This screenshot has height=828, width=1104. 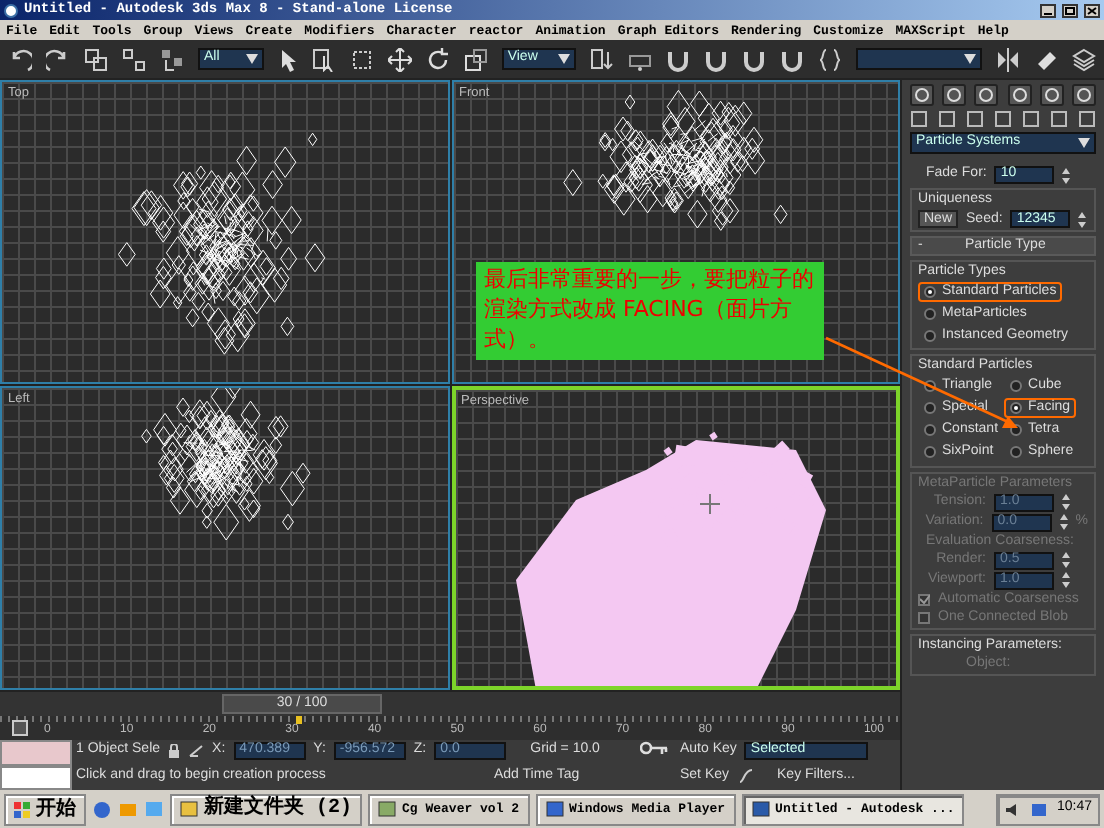 I want to click on scale-icon, so click(x=475, y=59).